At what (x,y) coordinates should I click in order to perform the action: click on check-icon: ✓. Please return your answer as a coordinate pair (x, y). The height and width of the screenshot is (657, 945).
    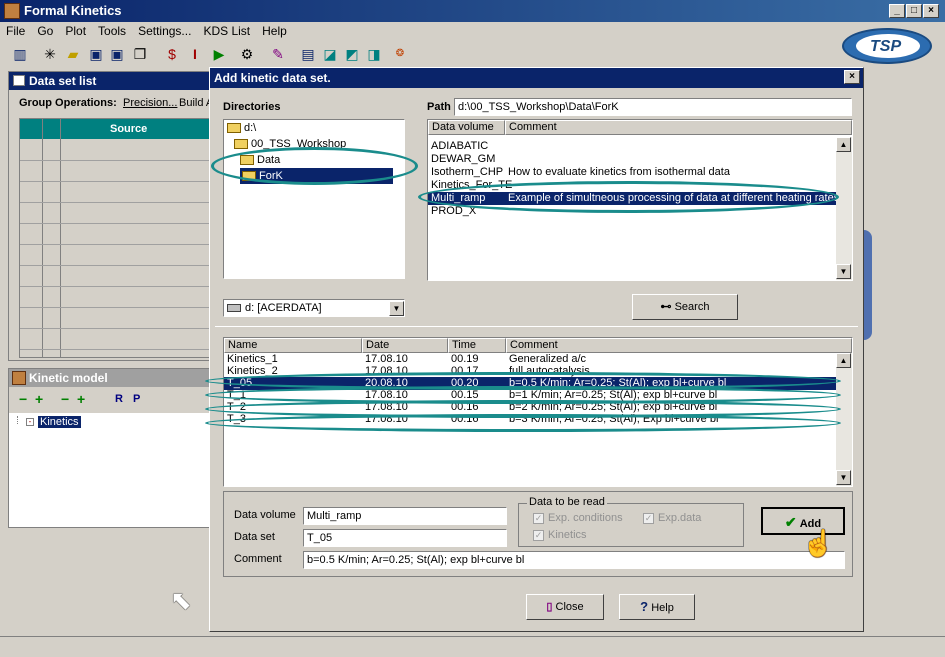
    Looking at the image, I should click on (648, 518).